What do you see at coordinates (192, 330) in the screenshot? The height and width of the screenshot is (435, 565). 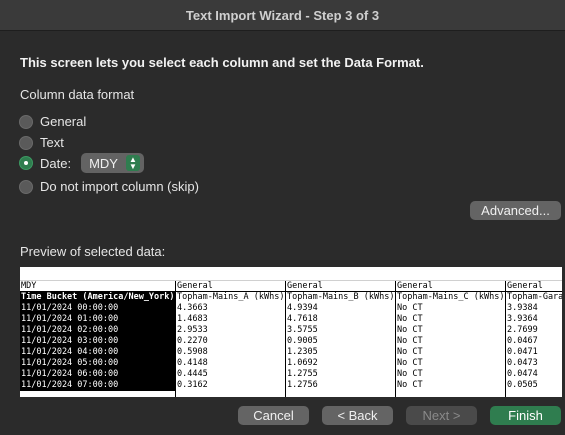 I see `preview-cell: 2.9533` at bounding box center [192, 330].